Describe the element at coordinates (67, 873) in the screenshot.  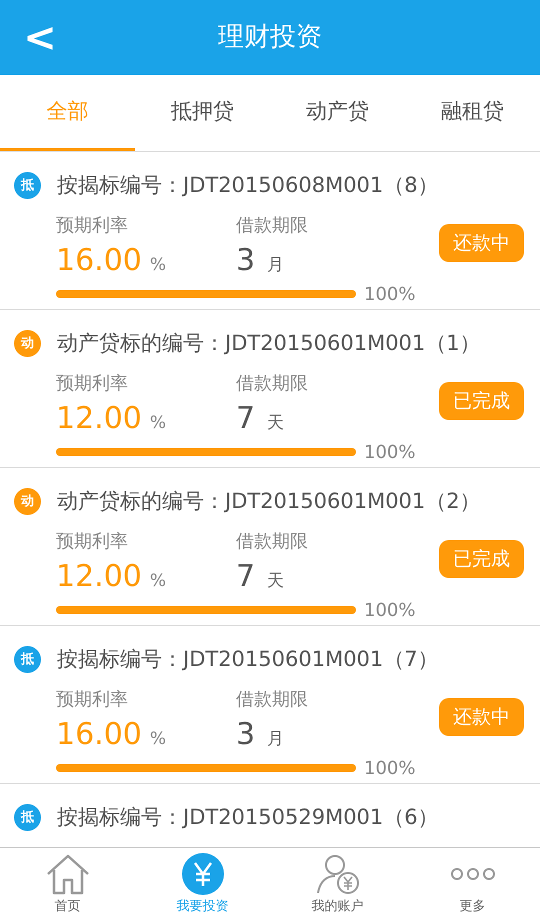
I see `home-icon` at that location.